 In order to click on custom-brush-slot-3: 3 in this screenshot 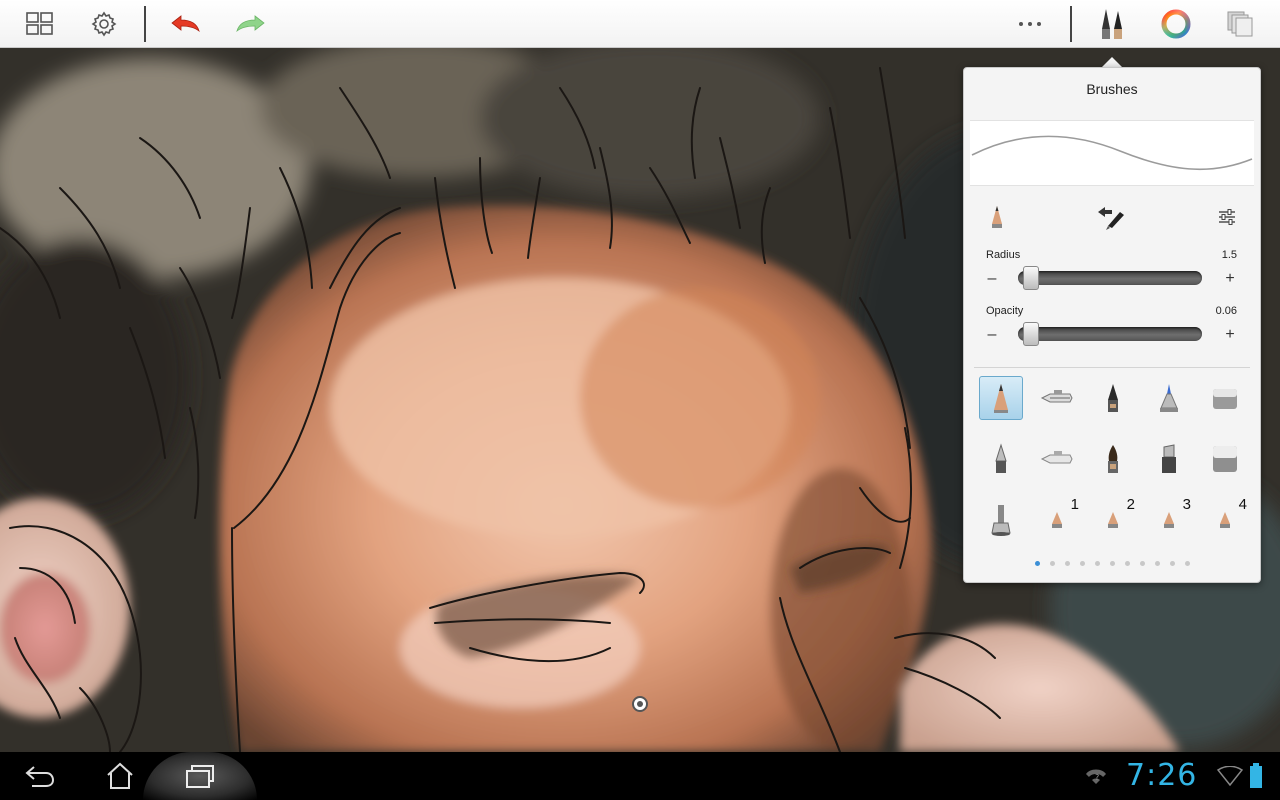, I will do `click(1169, 519)`.